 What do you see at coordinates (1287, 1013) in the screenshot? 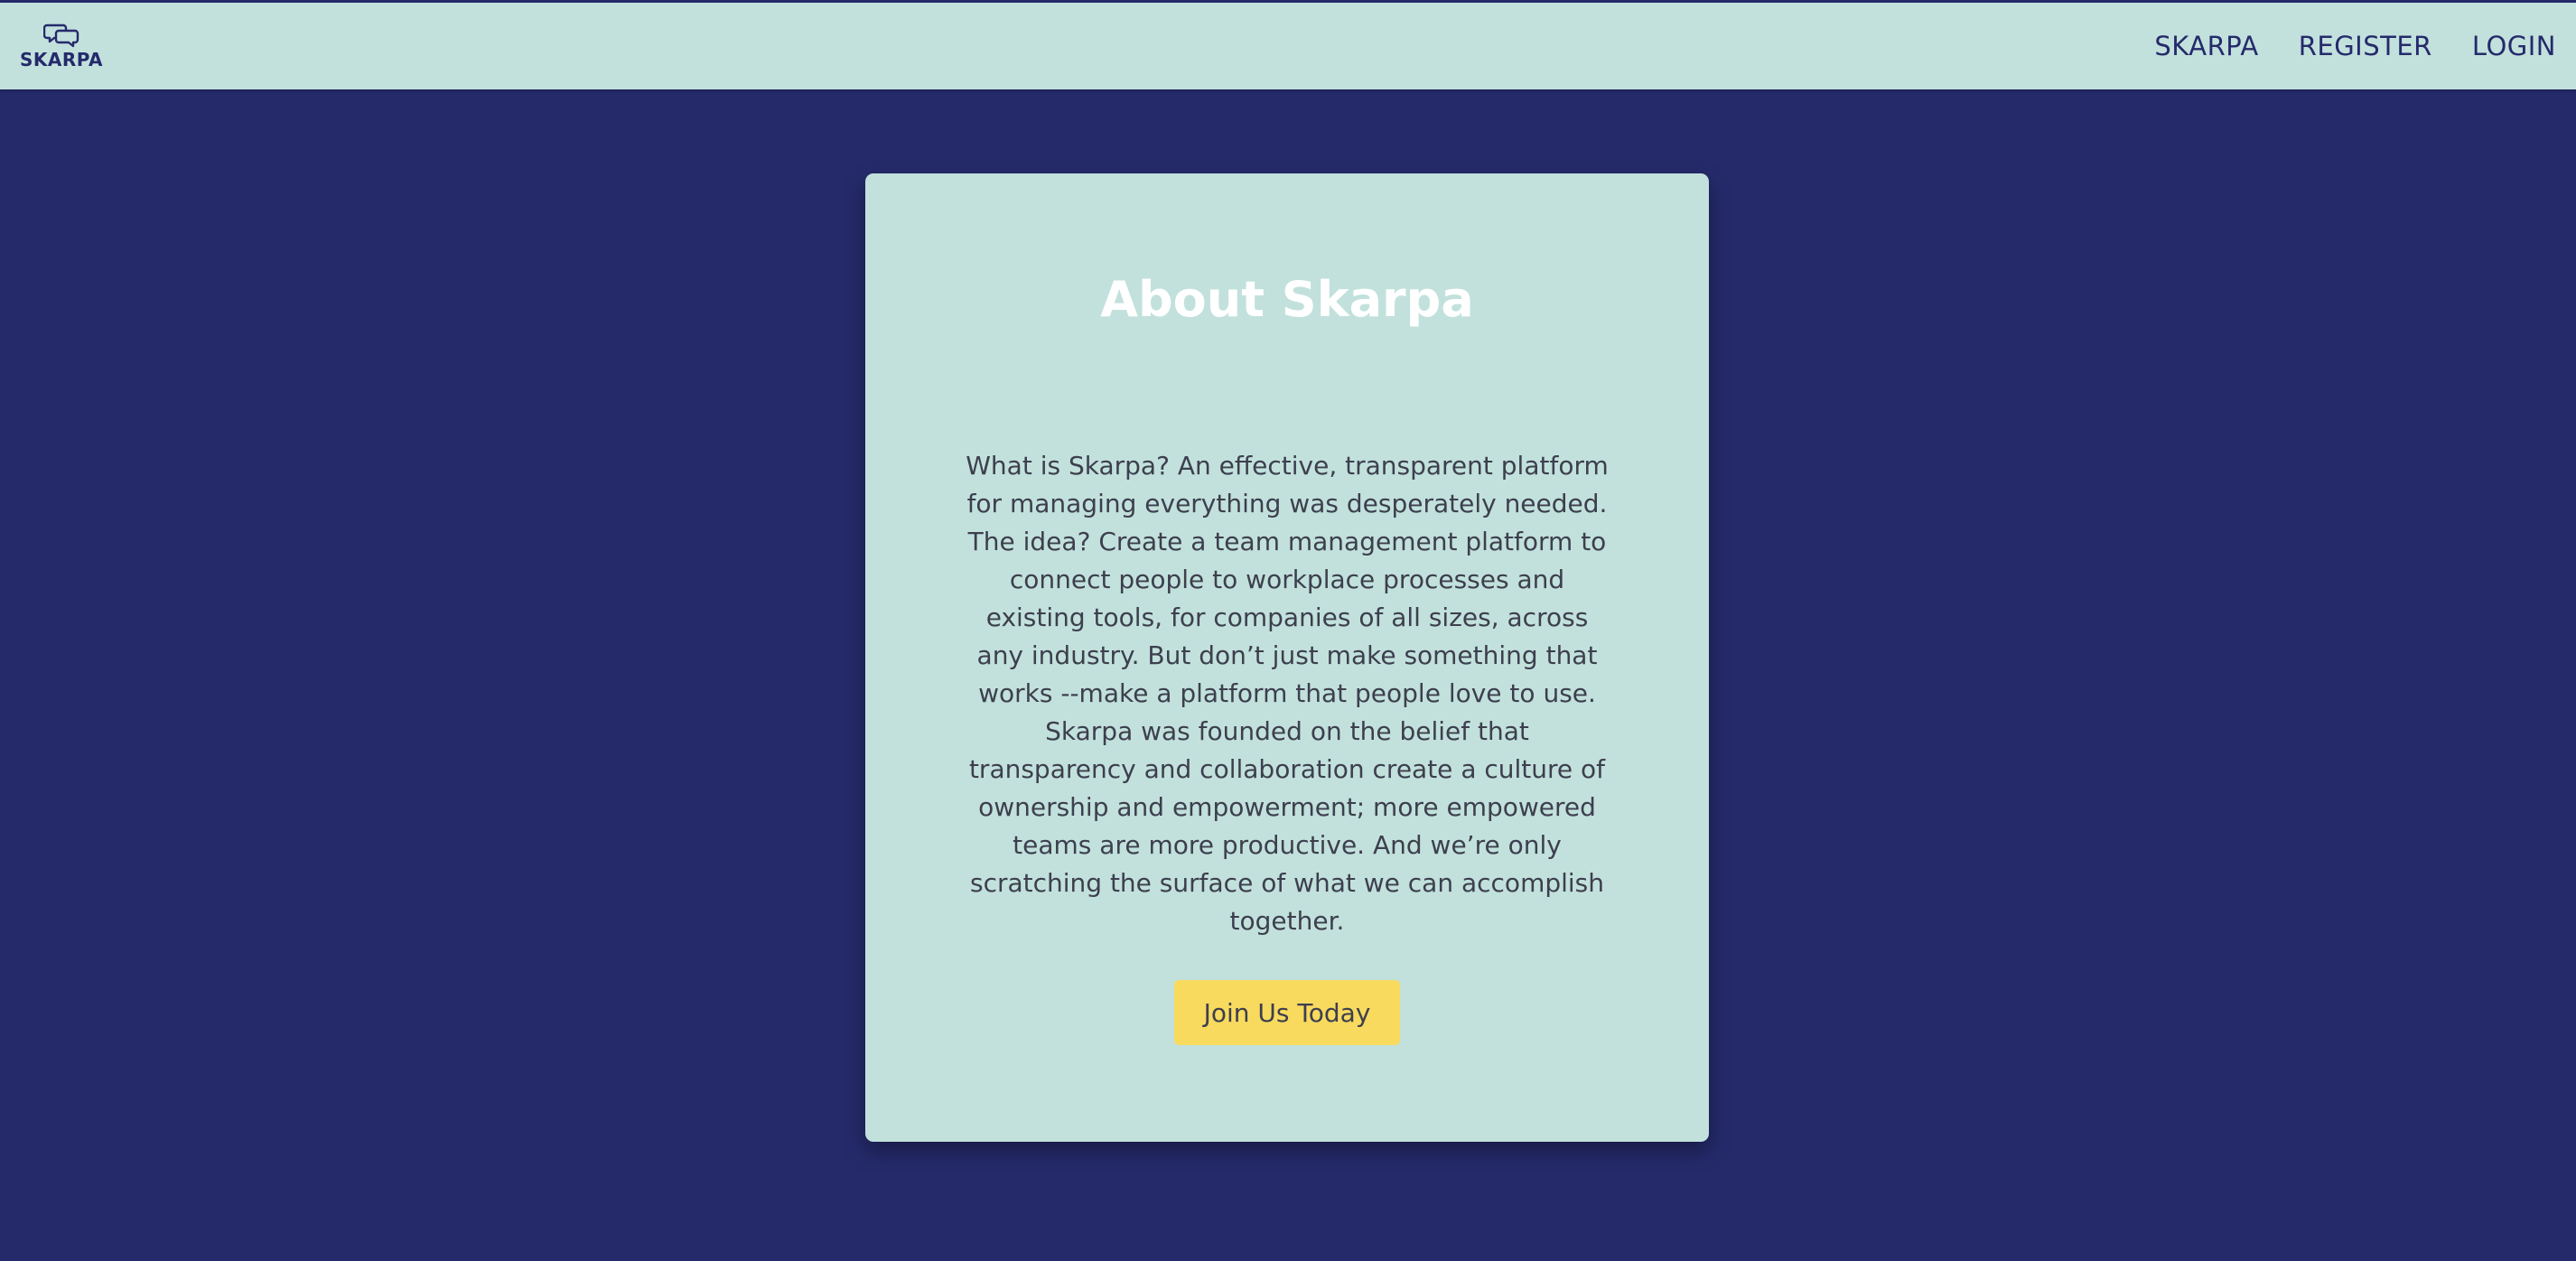
I see `join-us-button: Join Us Today` at bounding box center [1287, 1013].